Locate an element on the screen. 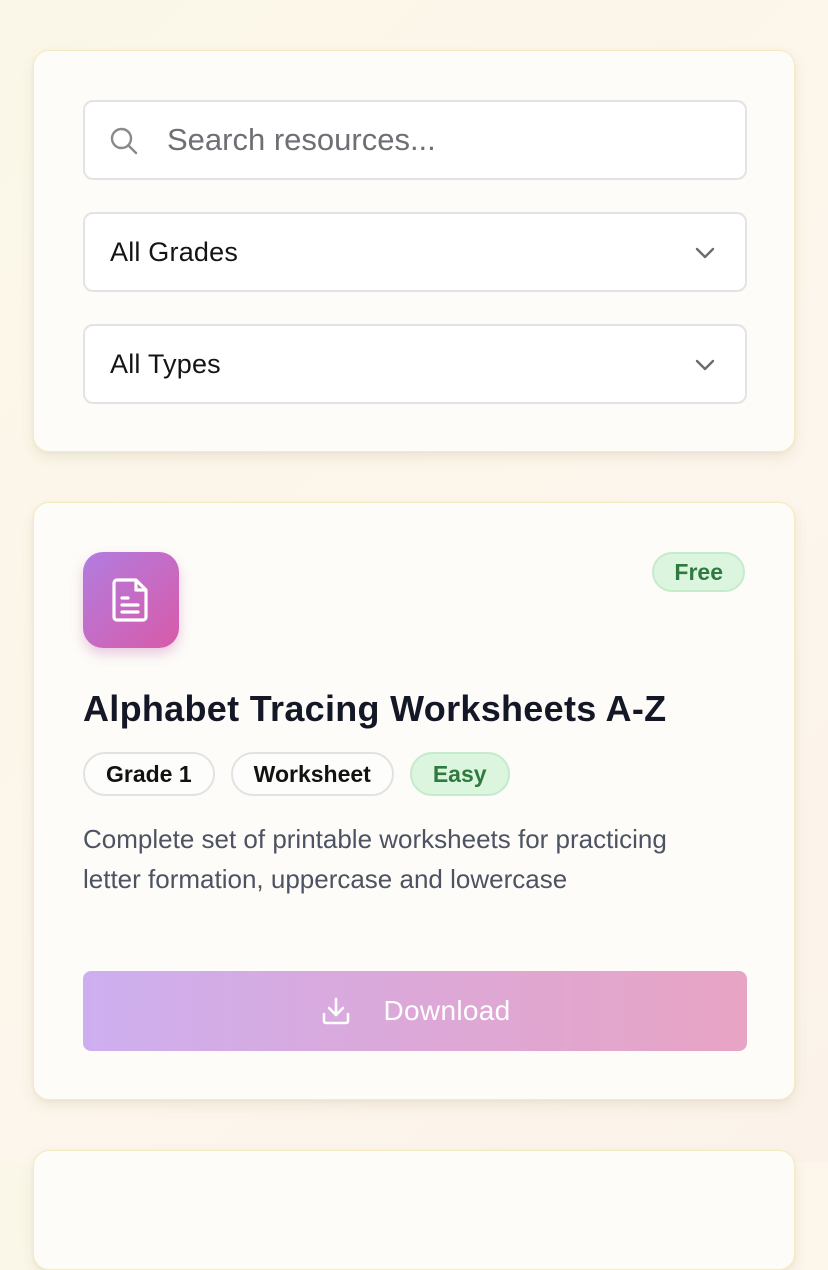  resource-title: Alphabet Tracing Worksheets A-Z is located at coordinates (375, 708).